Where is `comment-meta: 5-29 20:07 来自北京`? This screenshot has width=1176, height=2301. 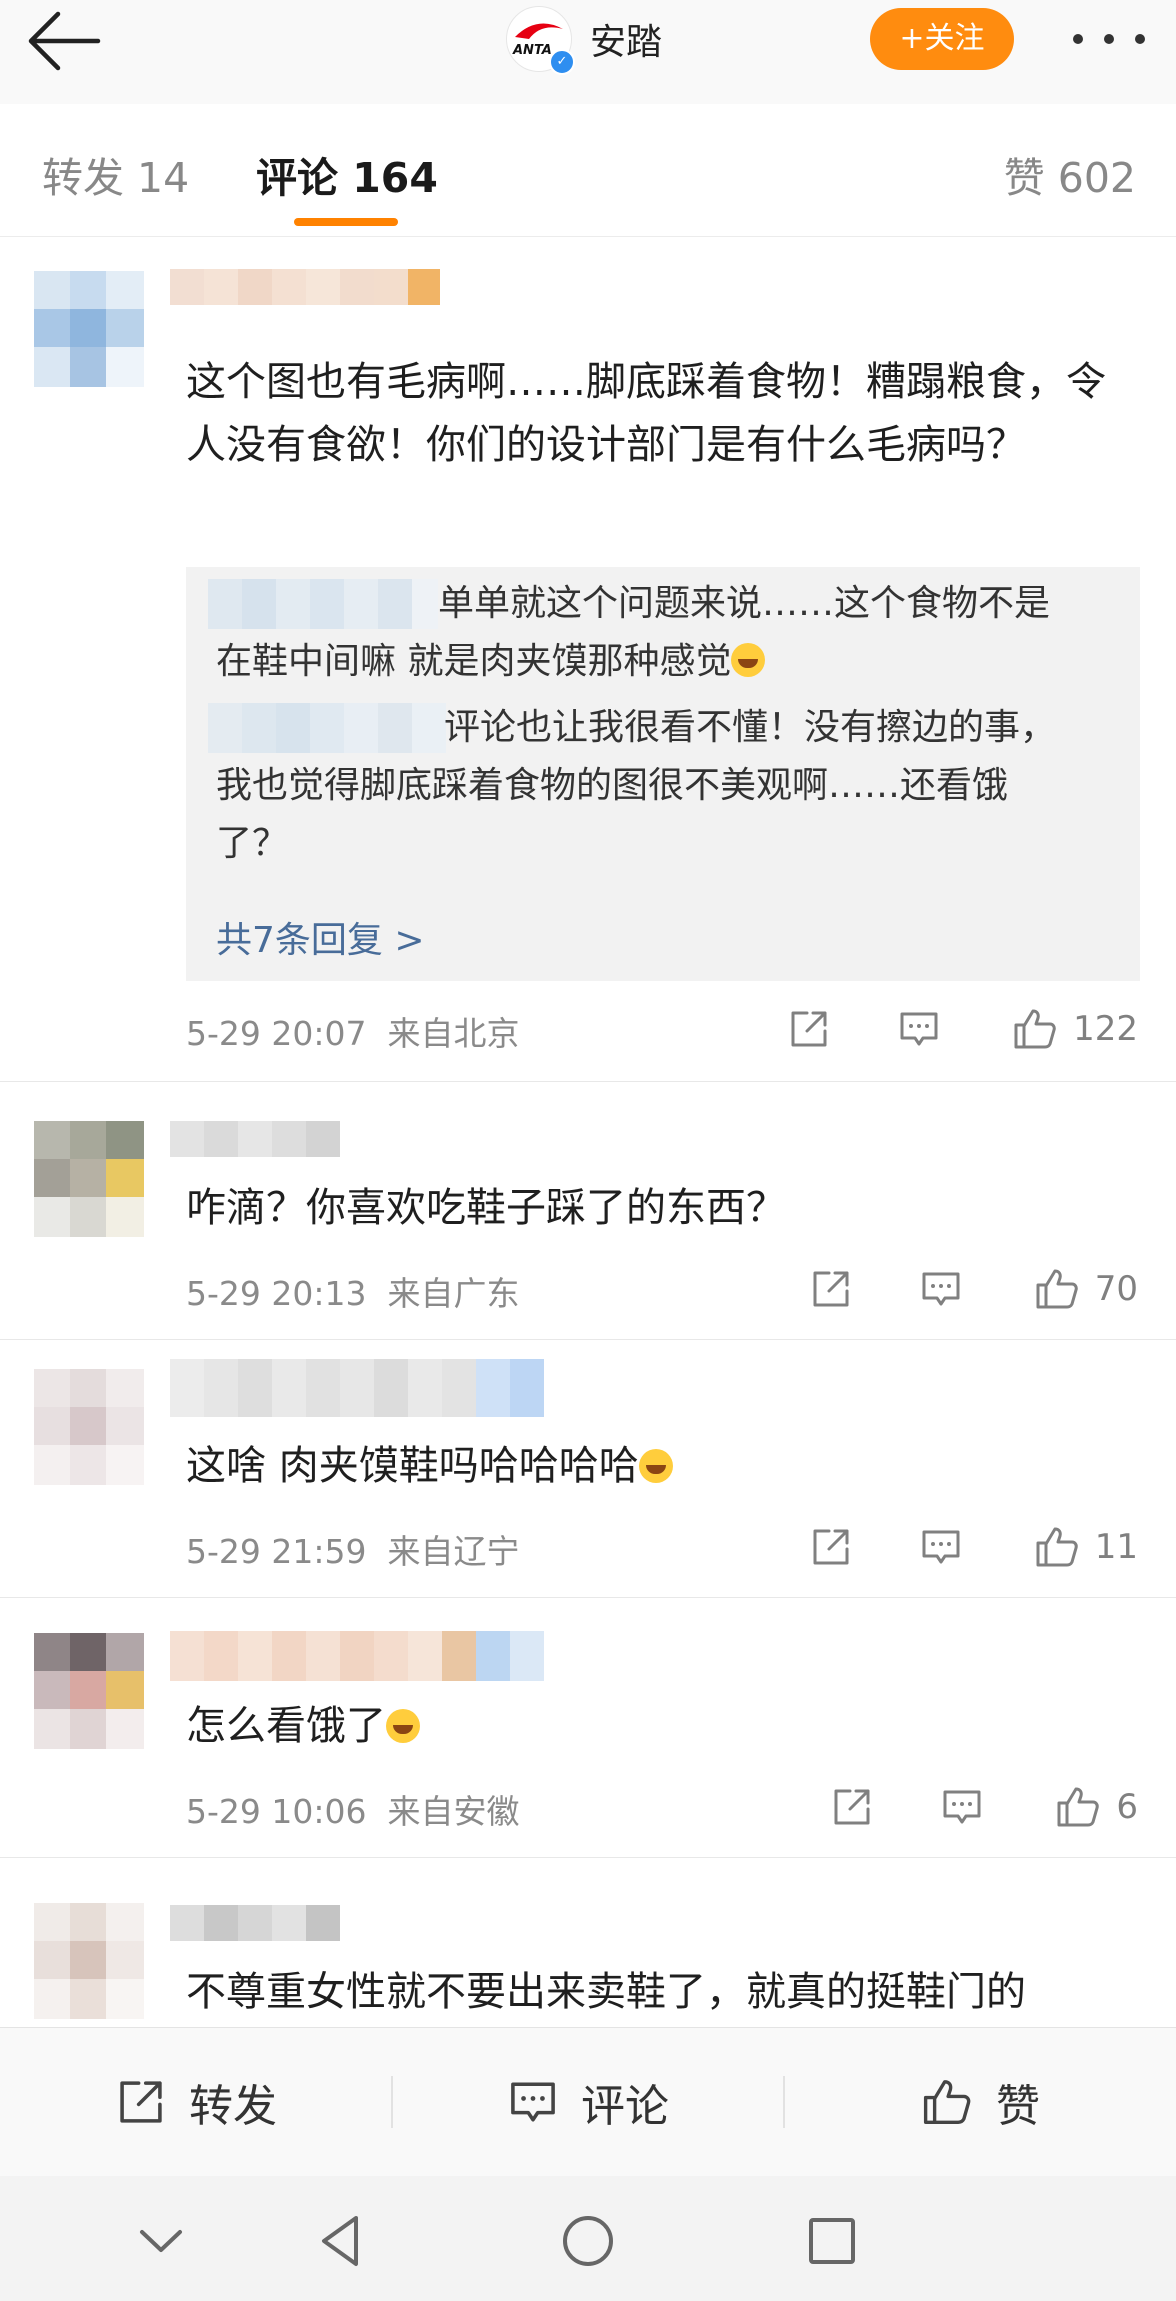 comment-meta: 5-29 20:07 来自北京 is located at coordinates (352, 1031).